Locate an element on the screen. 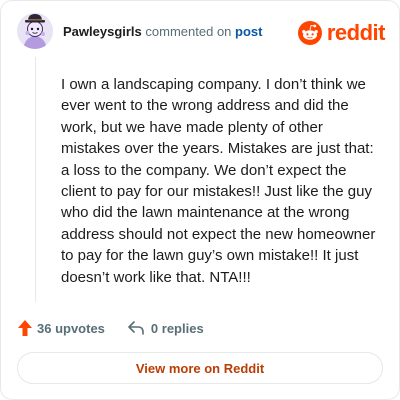  reddit-logo: reddit is located at coordinates (341, 33).